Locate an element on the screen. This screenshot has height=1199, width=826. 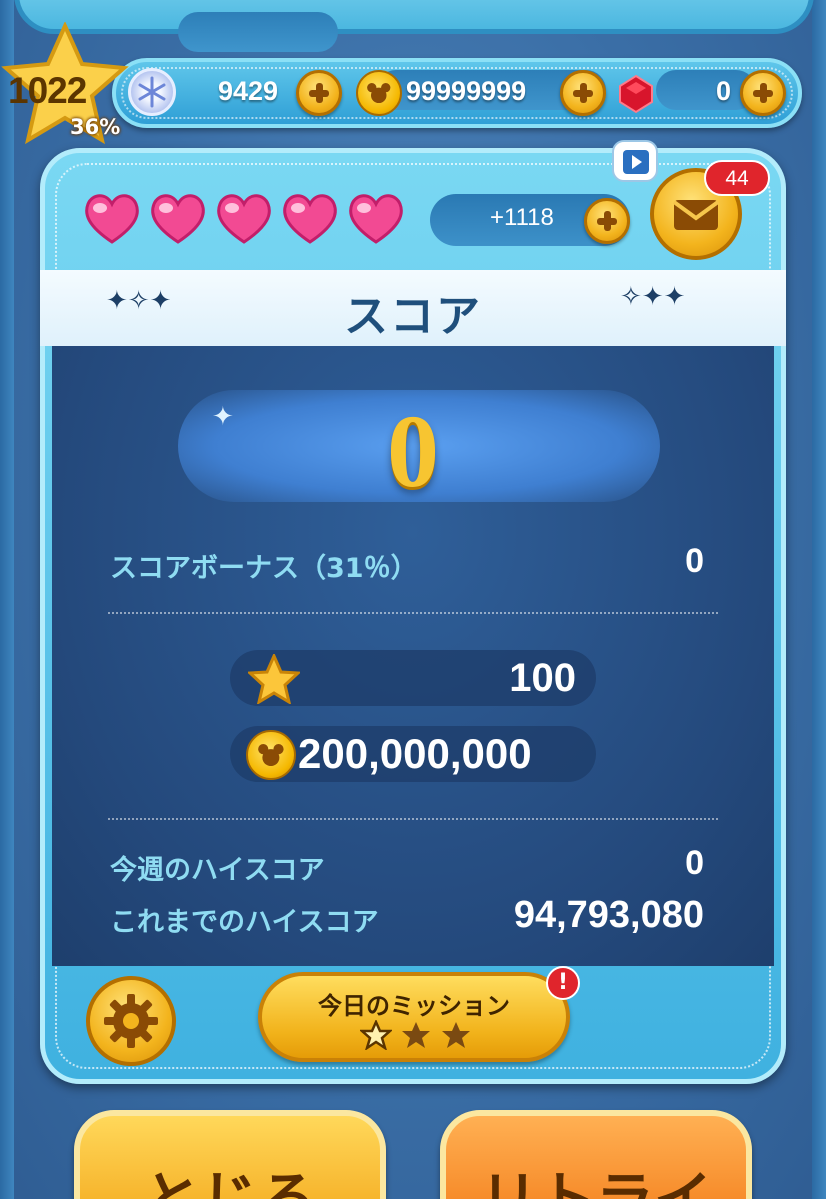
retry-label: リトライ is located at coordinates (595, 1182).